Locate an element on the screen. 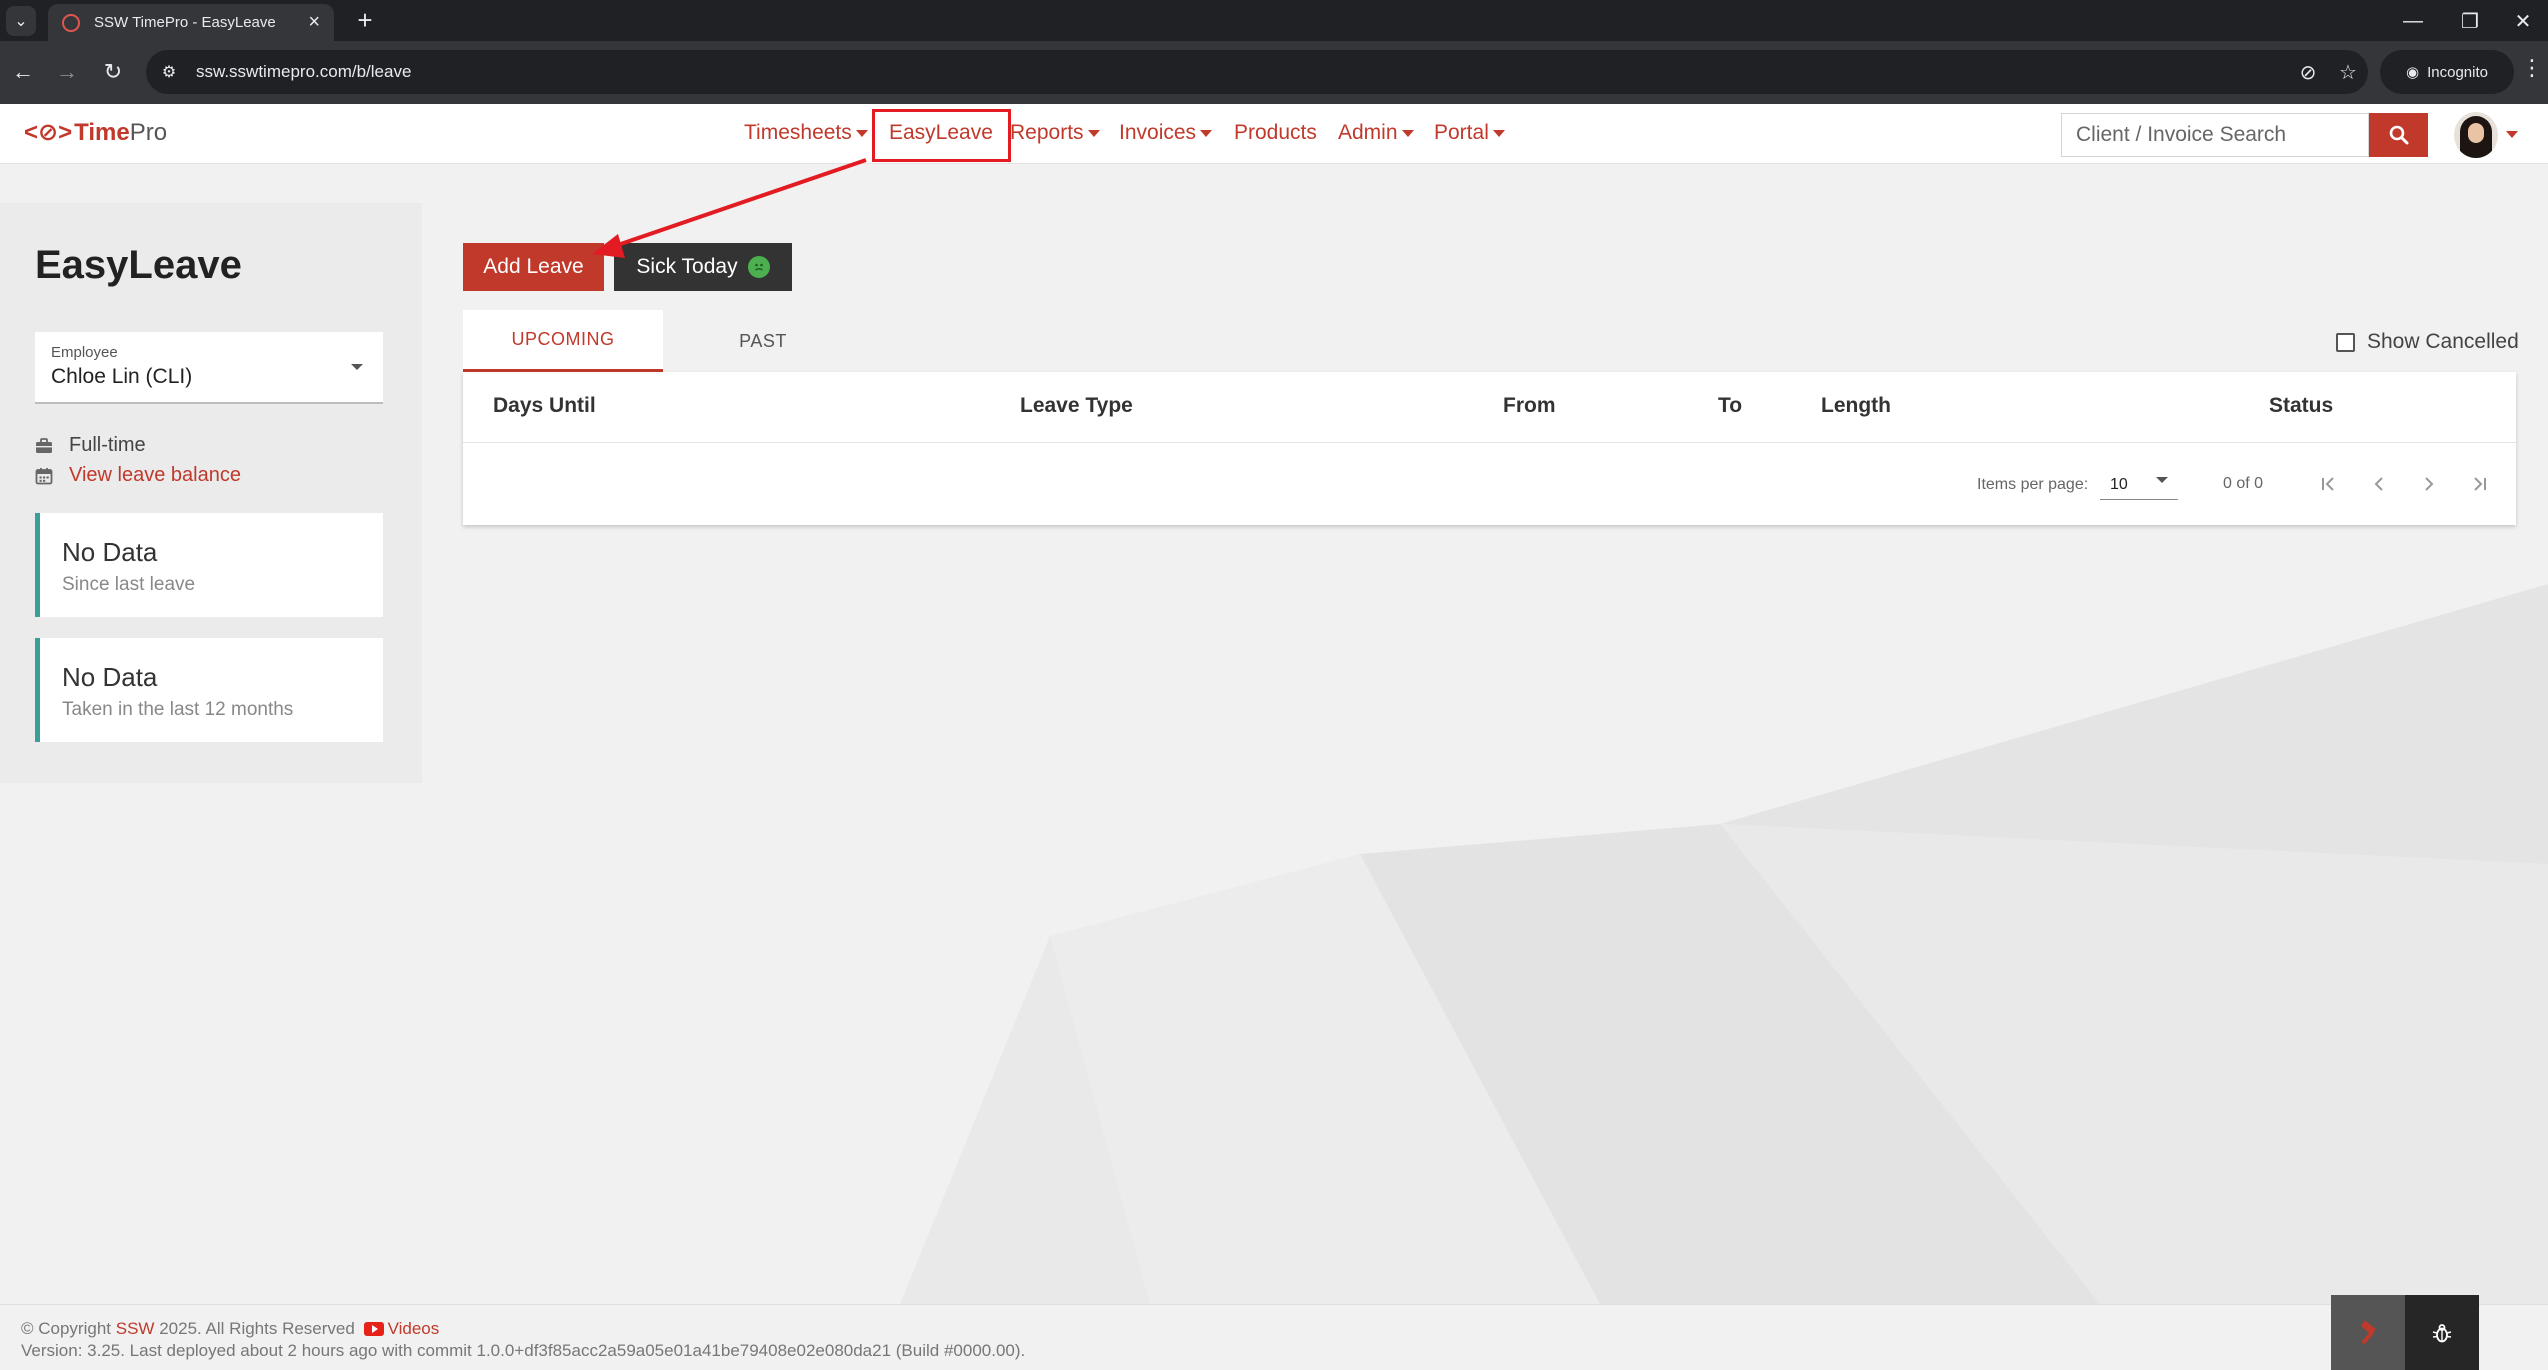 Image resolution: width=2548 pixels, height=1370 pixels. table-divider is located at coordinates (1489, 442).